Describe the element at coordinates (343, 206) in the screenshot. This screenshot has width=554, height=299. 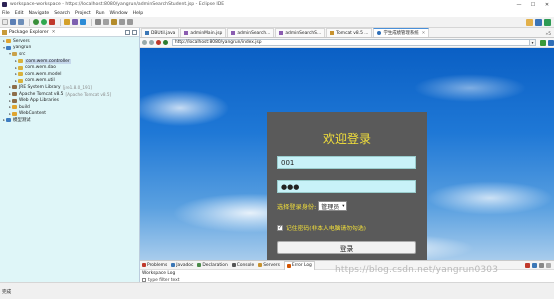
I see `chevron-down-icon: ▾` at that location.